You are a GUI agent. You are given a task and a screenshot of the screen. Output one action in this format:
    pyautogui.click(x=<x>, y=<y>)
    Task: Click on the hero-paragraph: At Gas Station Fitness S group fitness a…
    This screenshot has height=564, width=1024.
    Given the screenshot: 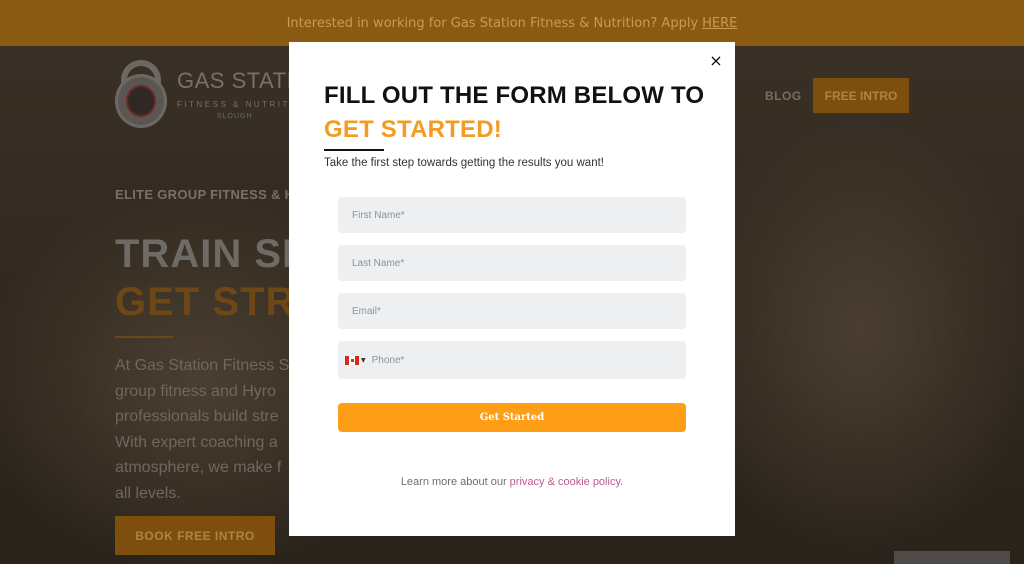 What is the action you would take?
    pyautogui.click(x=203, y=429)
    